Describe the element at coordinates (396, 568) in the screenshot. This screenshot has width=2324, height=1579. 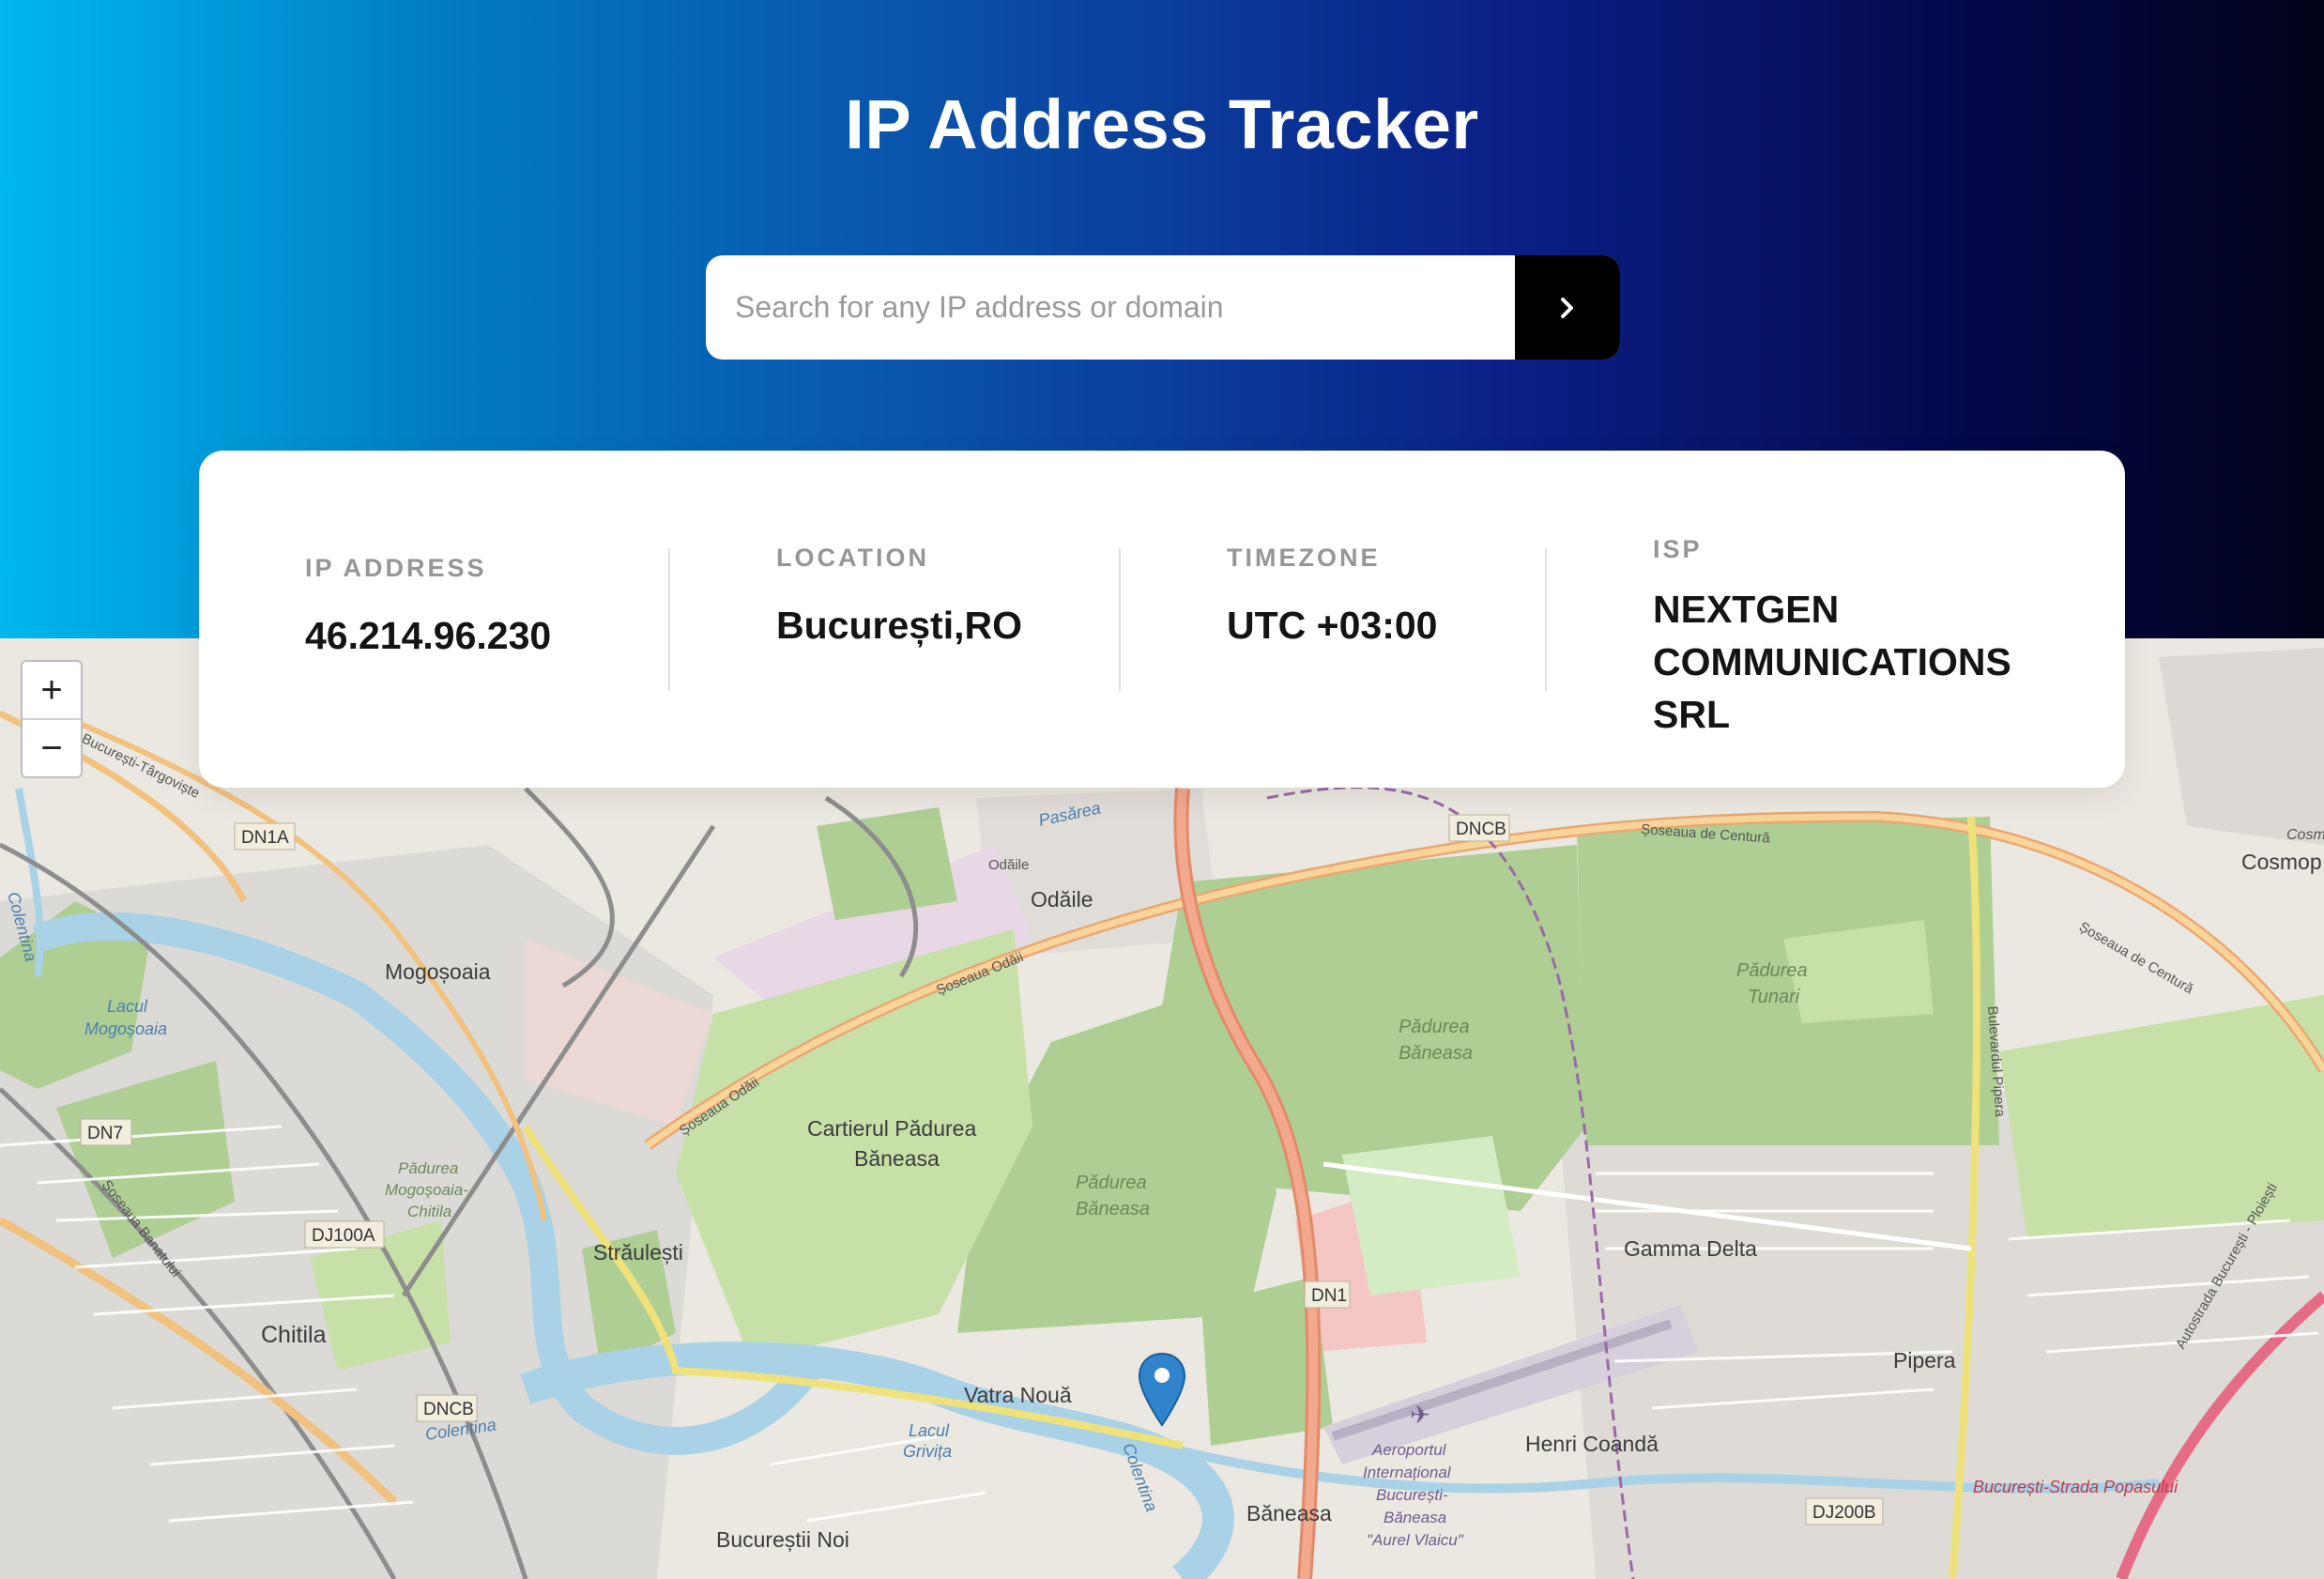
I see `ip-address-label: IP ADDRESS` at that location.